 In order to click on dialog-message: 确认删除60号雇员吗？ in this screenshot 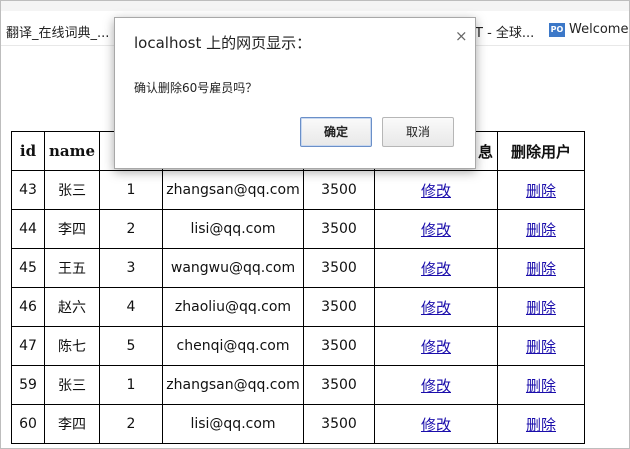, I will do `click(196, 88)`.